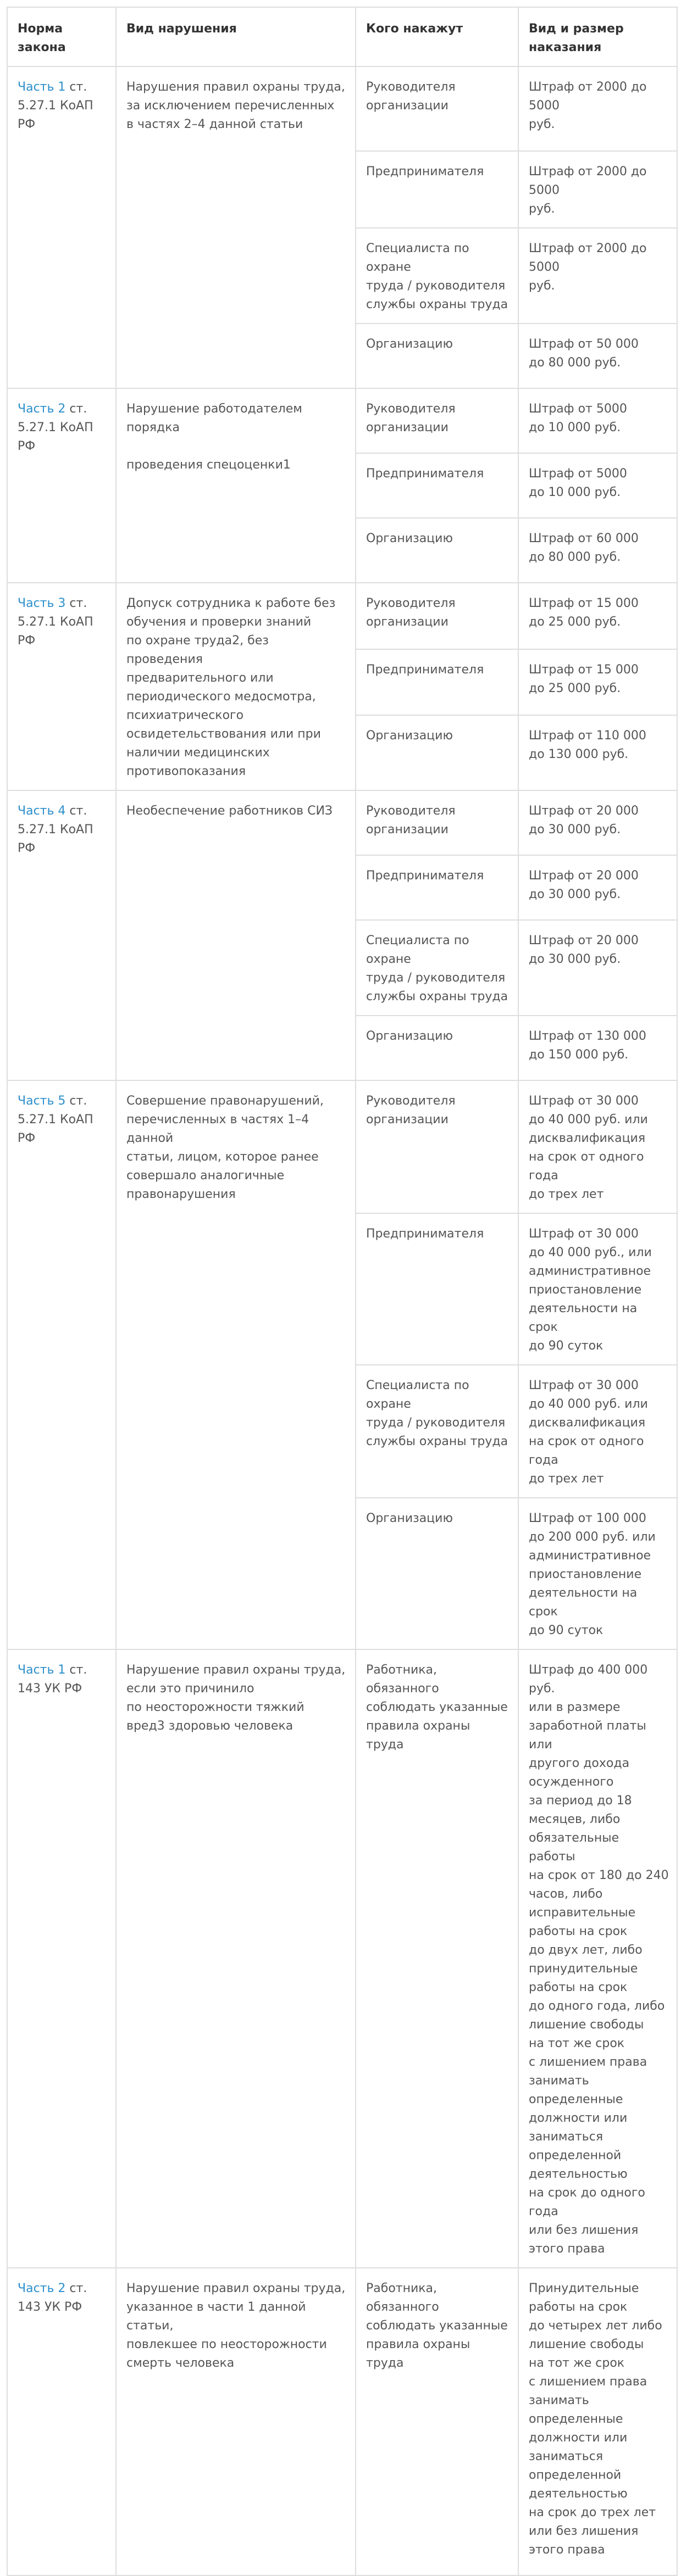  What do you see at coordinates (588, 1120) in the screenshot?
I see `penalty-text-line: до 40 000 руб. или` at bounding box center [588, 1120].